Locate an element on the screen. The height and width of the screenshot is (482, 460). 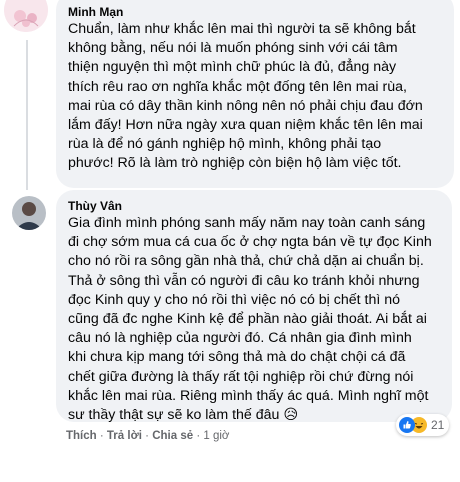
timestamp: 1 giờ is located at coordinates (216, 436).